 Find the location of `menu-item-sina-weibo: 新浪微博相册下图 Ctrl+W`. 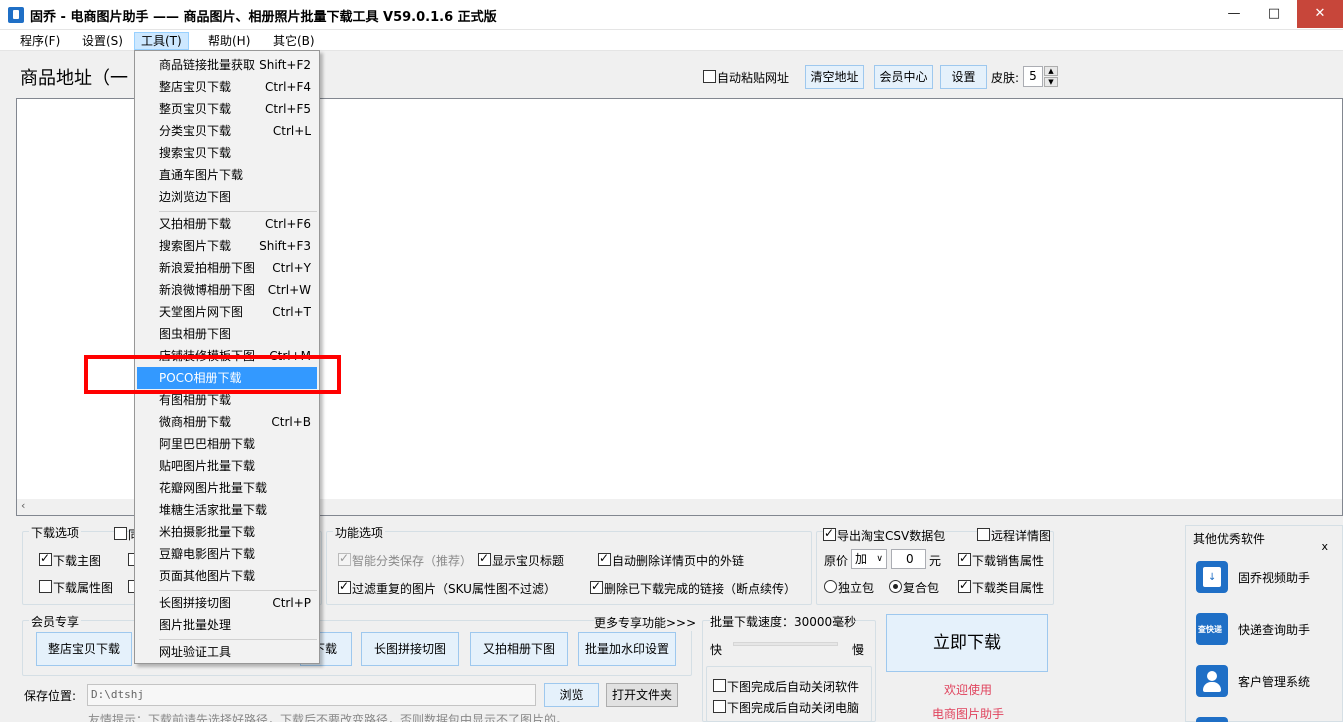

menu-item-sina-weibo: 新浪微博相册下图 Ctrl+W is located at coordinates (227, 290).